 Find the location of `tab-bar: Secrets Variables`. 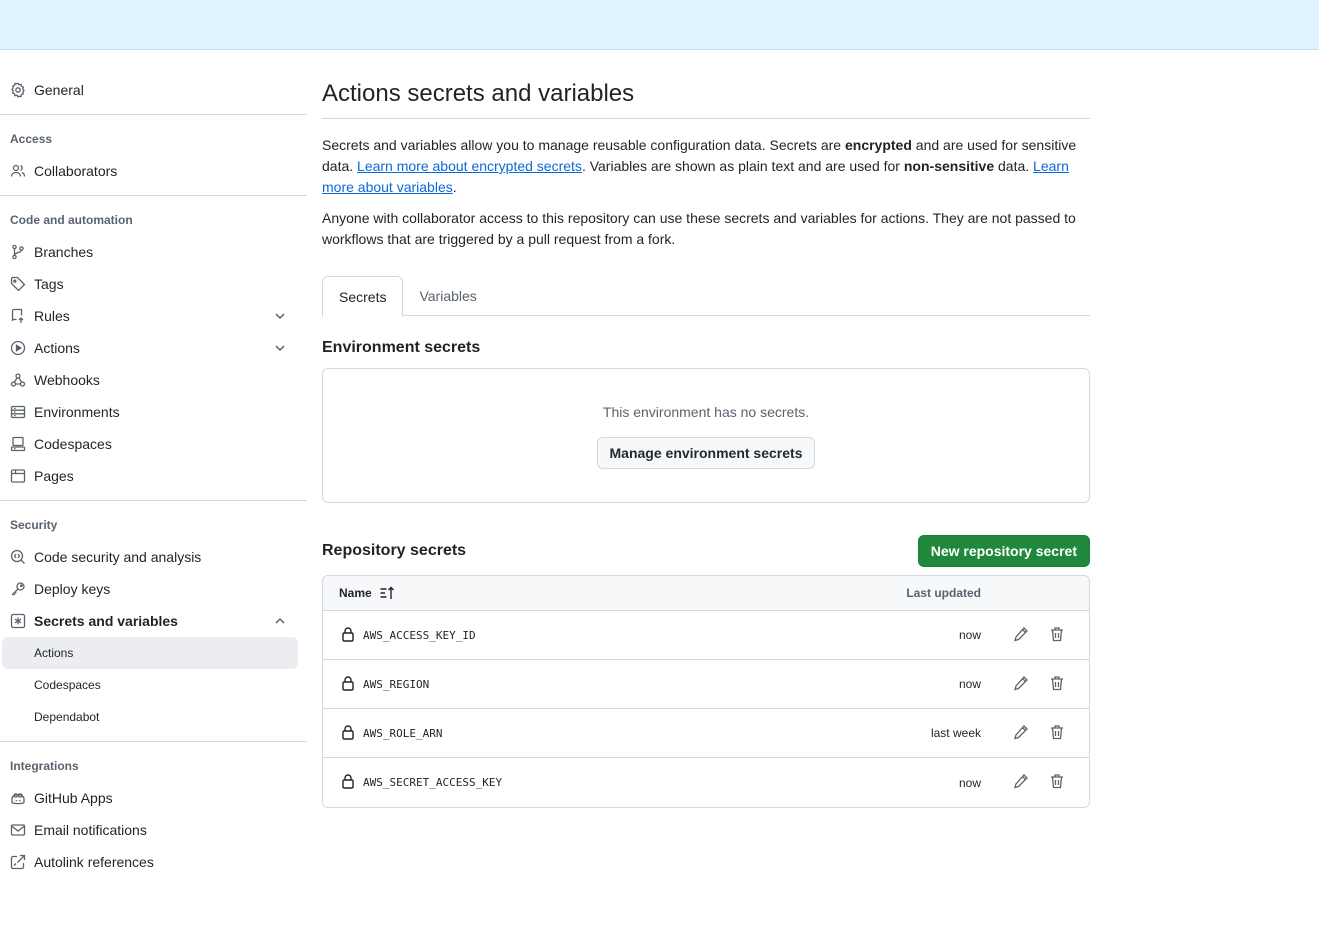

tab-bar: Secrets Variables is located at coordinates (706, 296).